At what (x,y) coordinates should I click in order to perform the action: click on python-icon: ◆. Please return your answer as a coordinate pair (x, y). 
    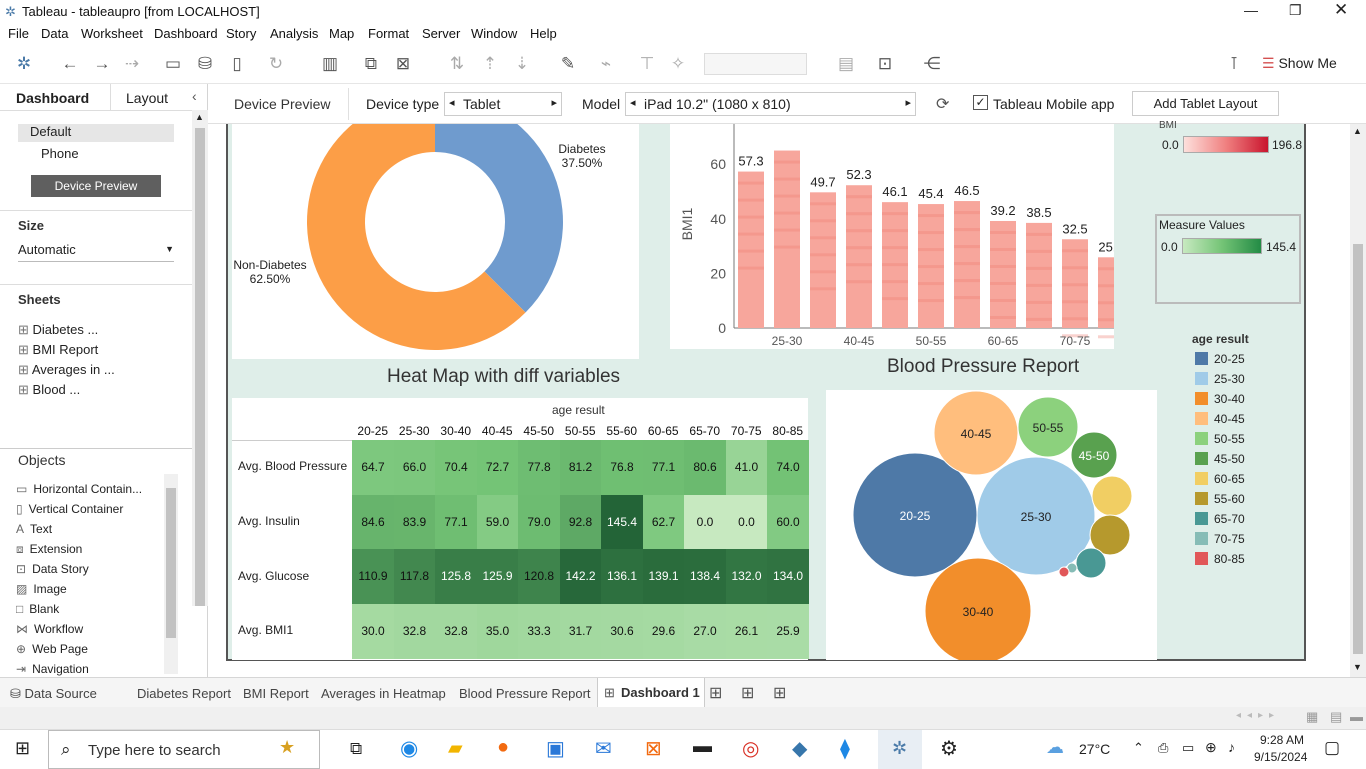
    Looking at the image, I should click on (799, 748).